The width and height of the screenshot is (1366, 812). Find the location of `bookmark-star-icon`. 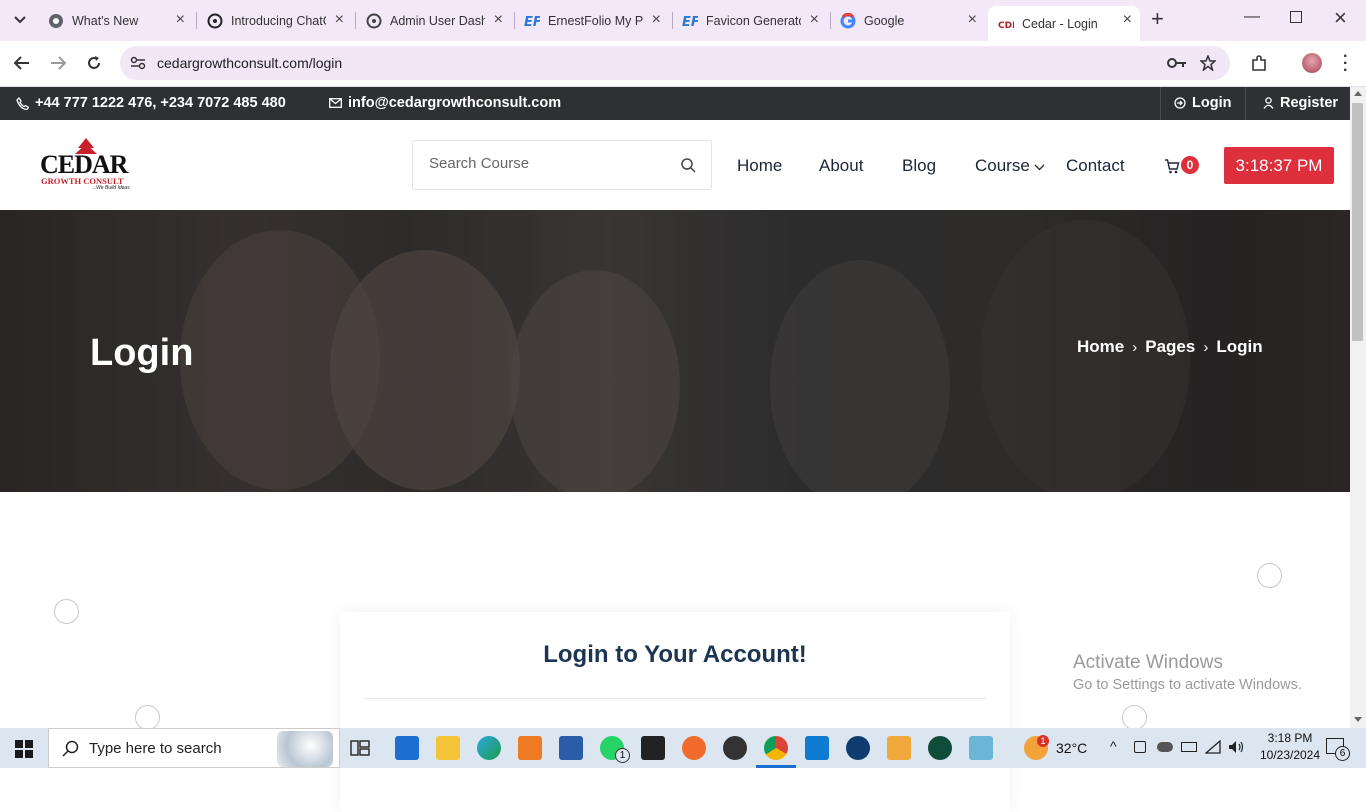

bookmark-star-icon is located at coordinates (1208, 63).